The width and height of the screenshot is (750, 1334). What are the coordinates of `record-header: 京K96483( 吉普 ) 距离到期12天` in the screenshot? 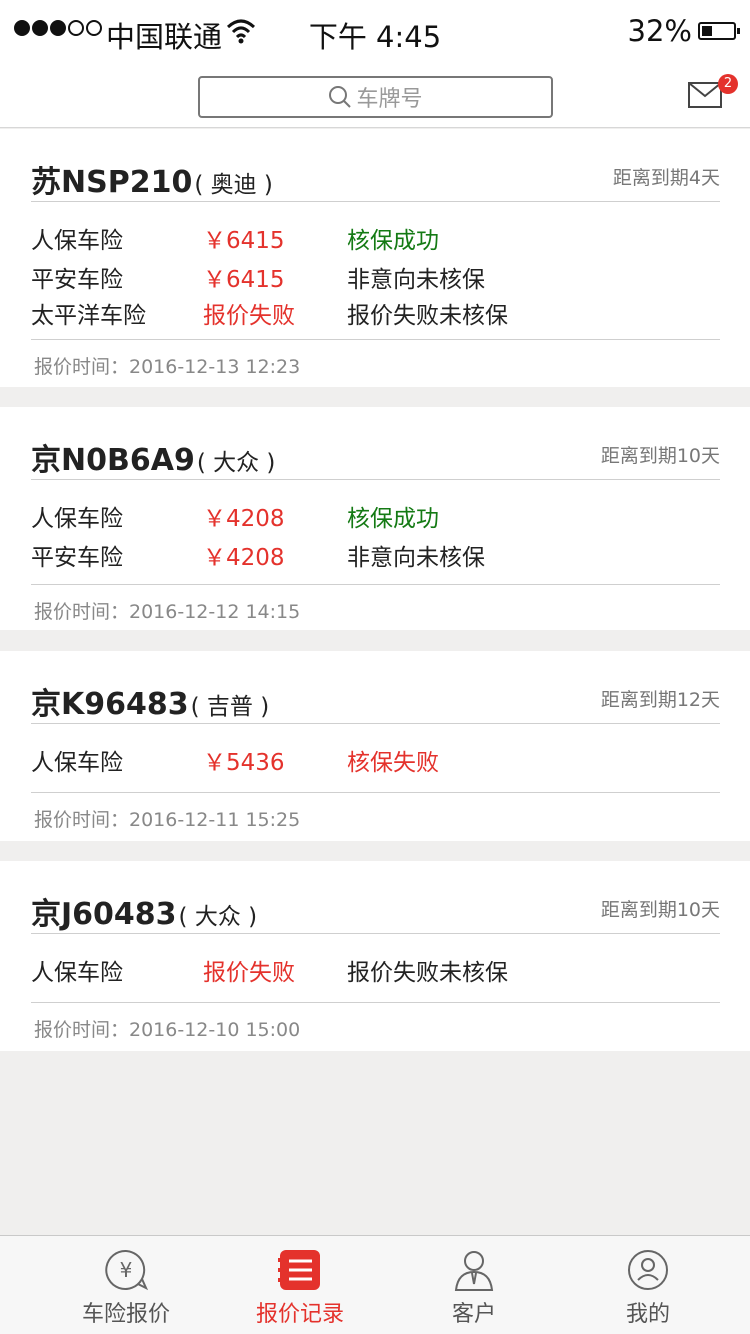 It's located at (375, 687).